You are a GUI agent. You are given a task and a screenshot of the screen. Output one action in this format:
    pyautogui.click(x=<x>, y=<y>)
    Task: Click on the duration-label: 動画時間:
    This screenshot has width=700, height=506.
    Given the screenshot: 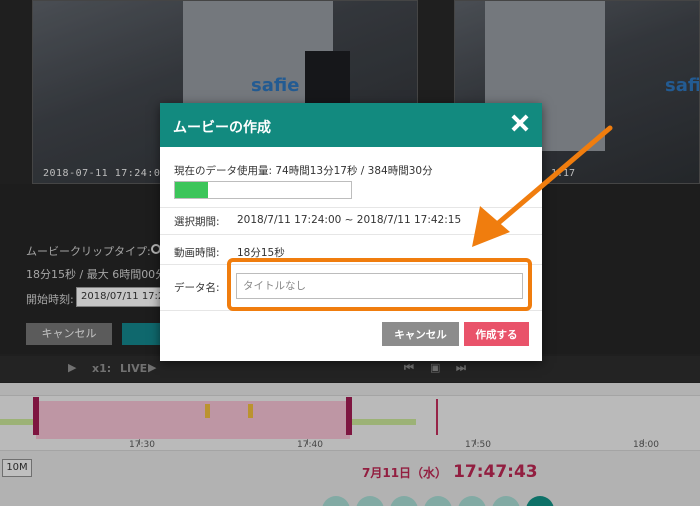 What is the action you would take?
    pyautogui.click(x=197, y=253)
    